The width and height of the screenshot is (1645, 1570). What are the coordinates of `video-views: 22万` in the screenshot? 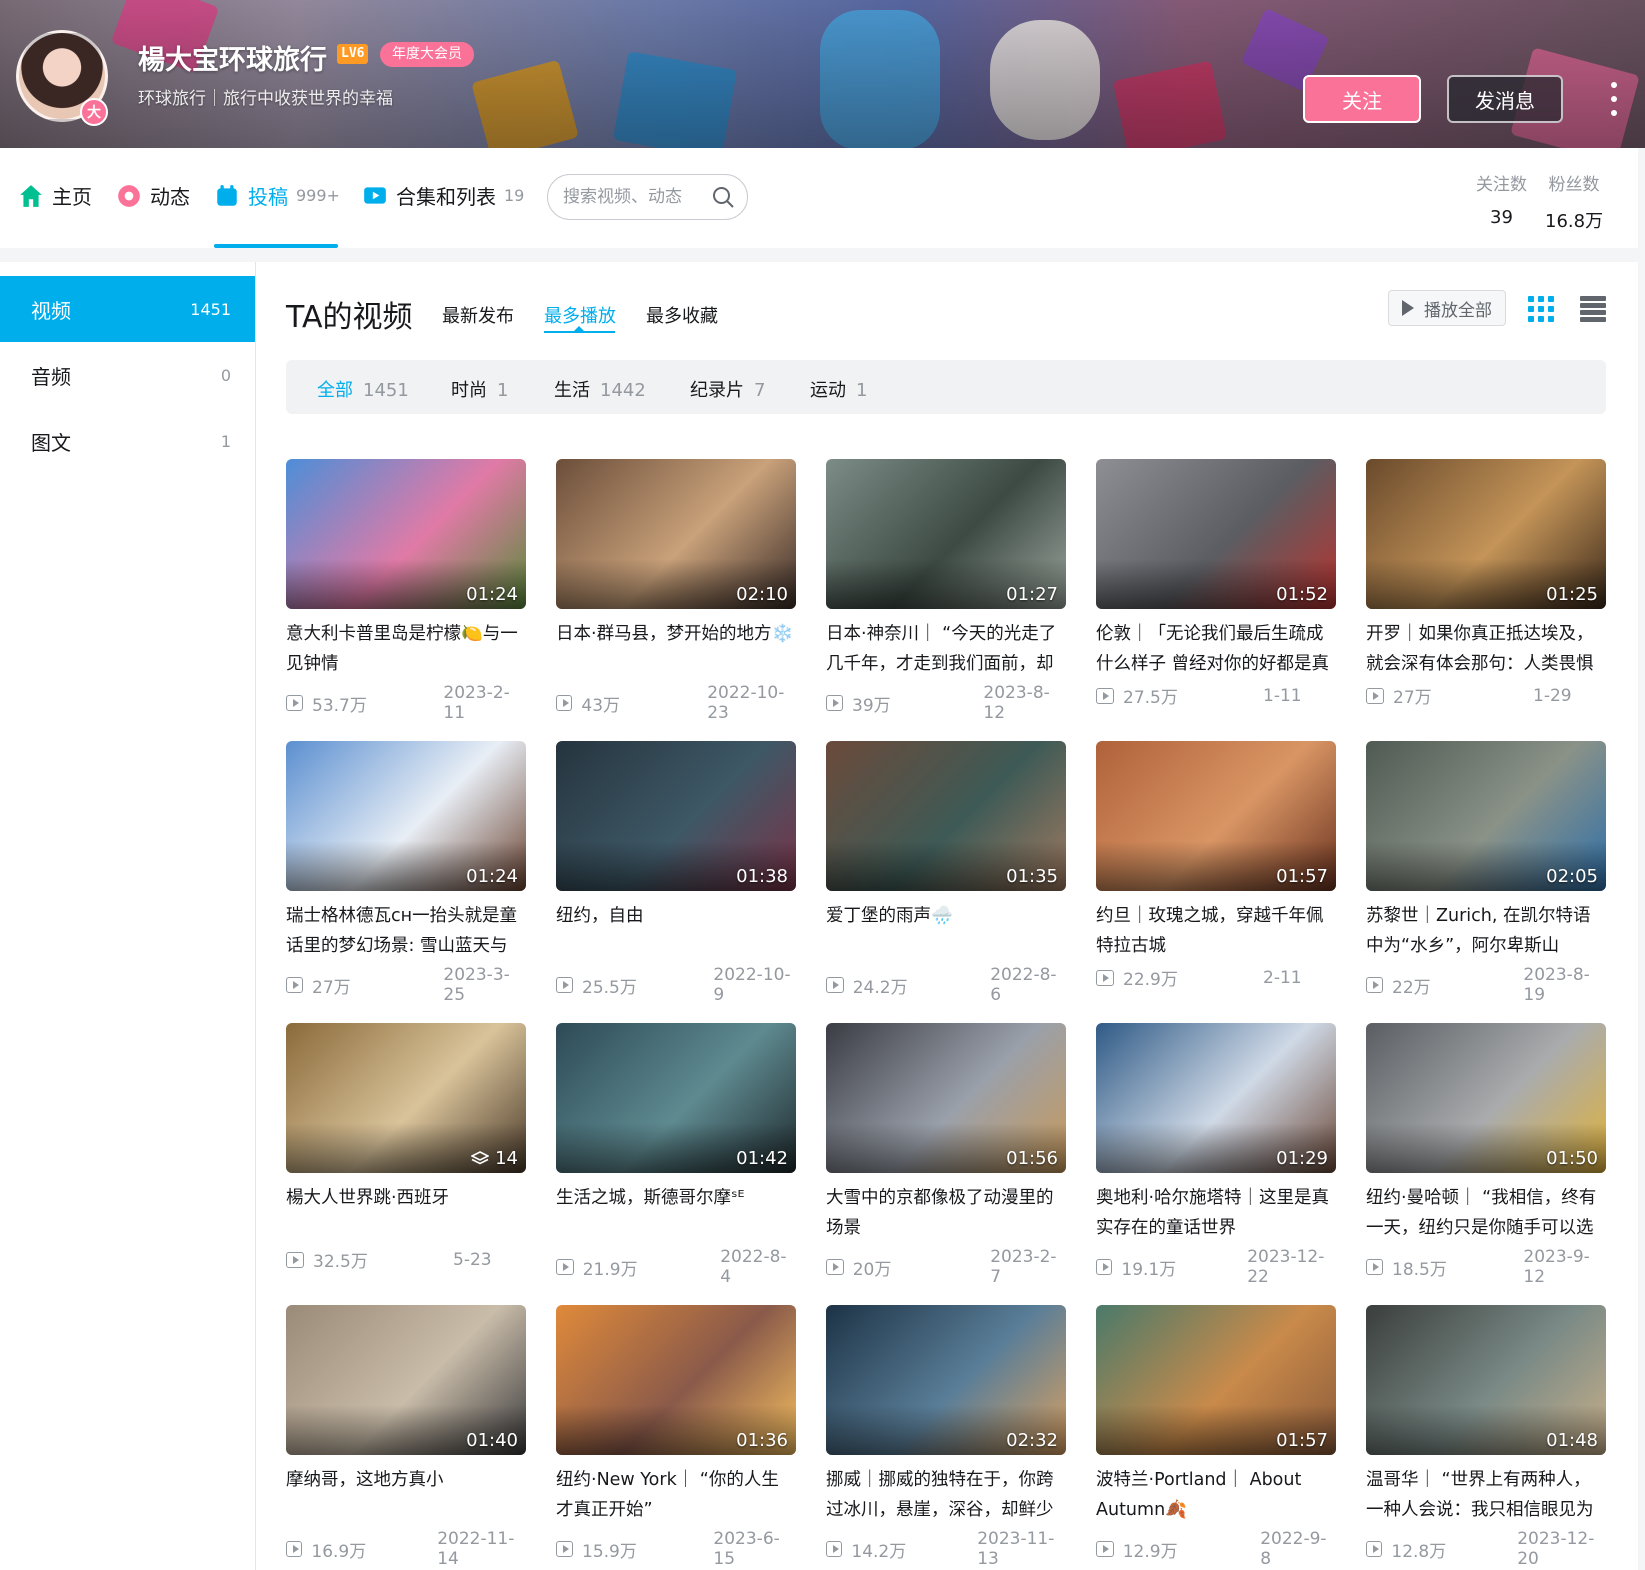 It's located at (1411, 987).